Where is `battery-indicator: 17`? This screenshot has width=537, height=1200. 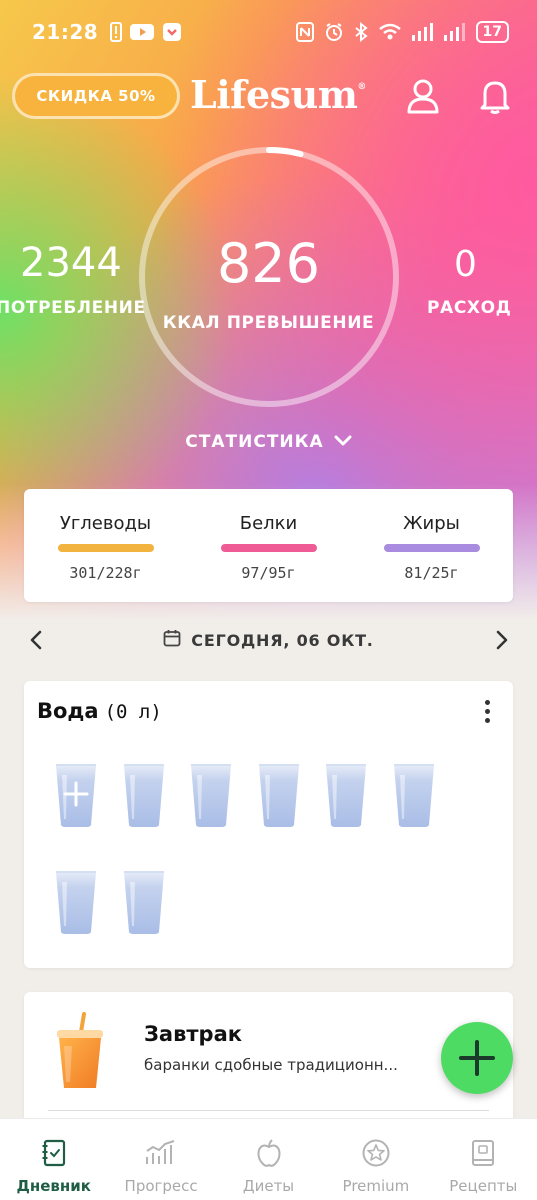
battery-indicator: 17 is located at coordinates (492, 32).